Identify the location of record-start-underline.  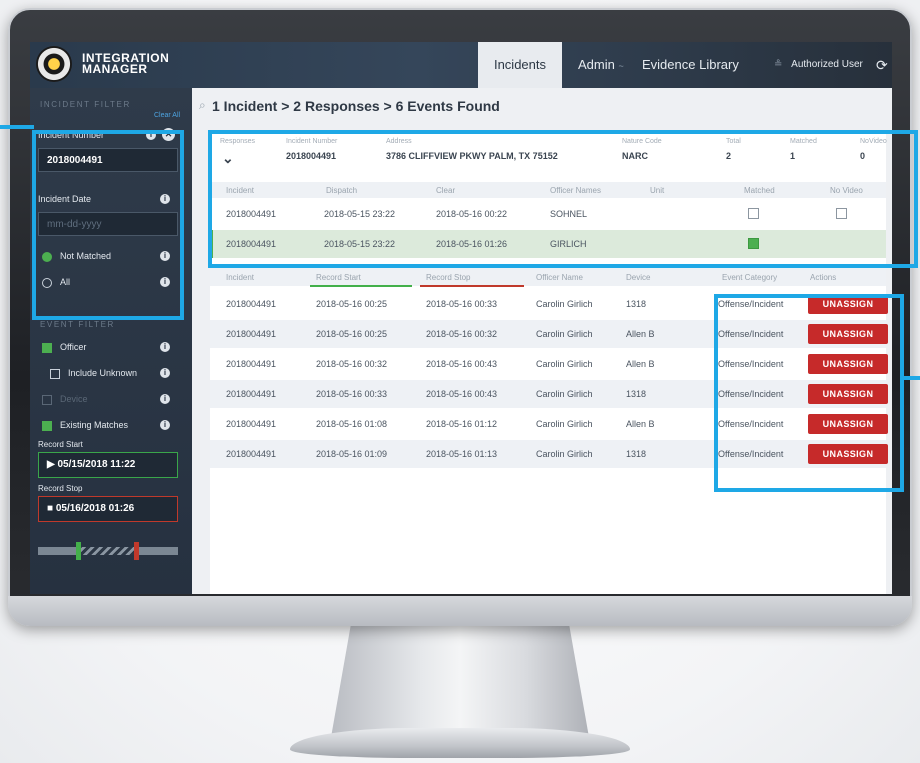
(361, 286).